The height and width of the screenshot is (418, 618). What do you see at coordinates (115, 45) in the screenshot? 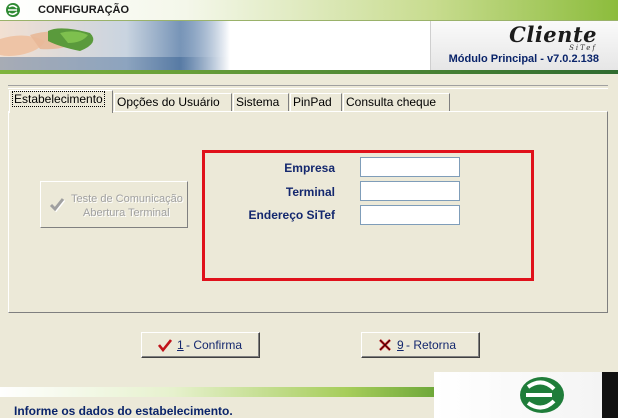
I see `banner-hand-card-image` at bounding box center [115, 45].